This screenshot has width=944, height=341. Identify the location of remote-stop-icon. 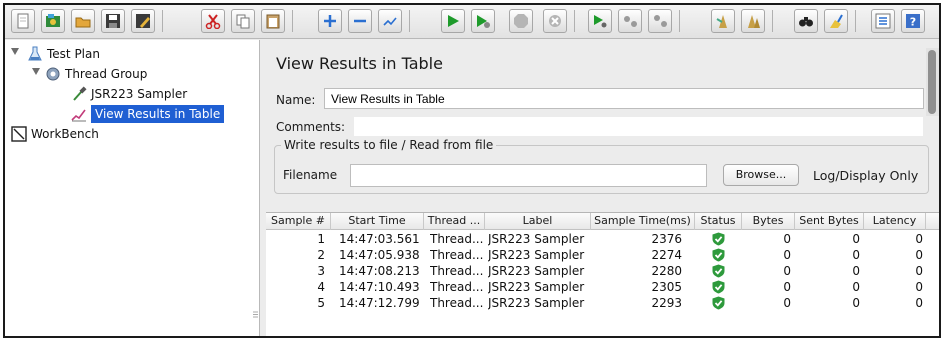
(630, 21).